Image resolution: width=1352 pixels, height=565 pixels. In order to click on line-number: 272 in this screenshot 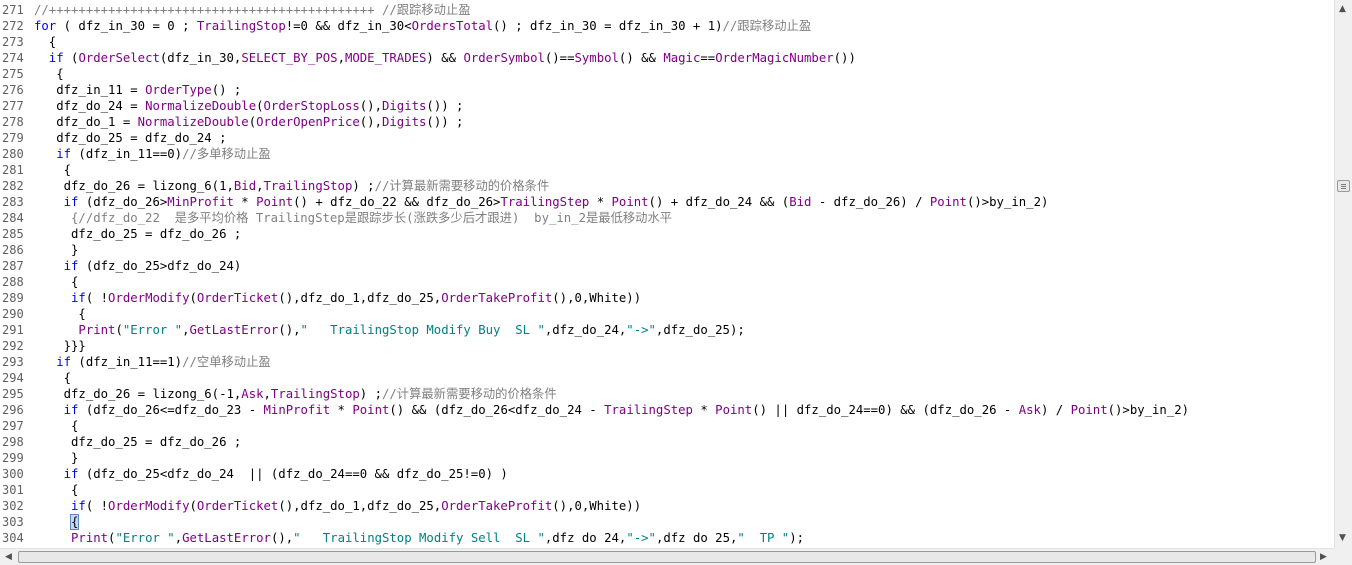, I will do `click(13, 26)`.